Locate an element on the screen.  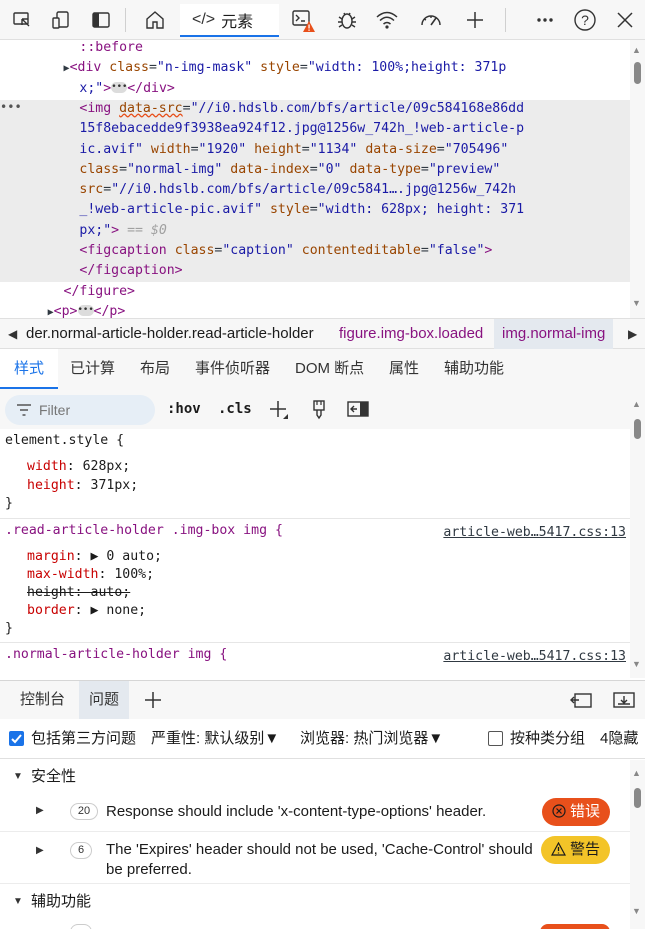
dom-node-line: x;">•••</div> is located at coordinates (315, 89).